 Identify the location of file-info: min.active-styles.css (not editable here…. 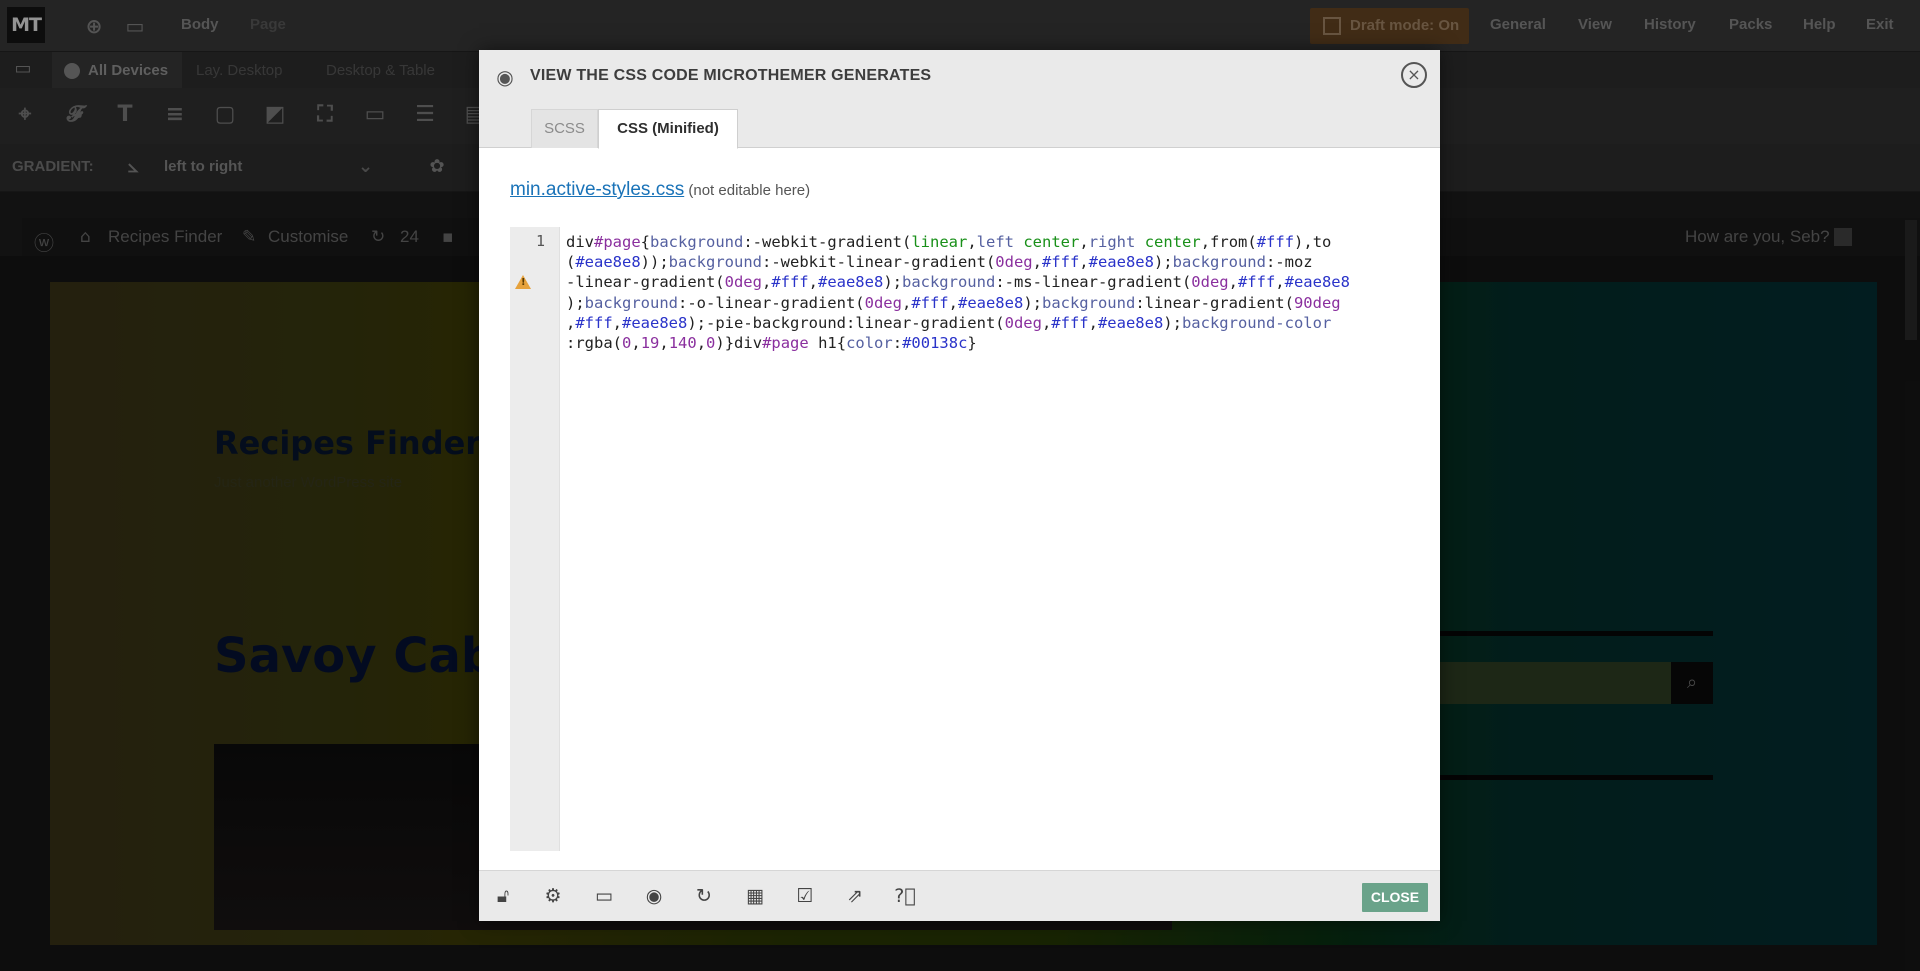
(660, 190).